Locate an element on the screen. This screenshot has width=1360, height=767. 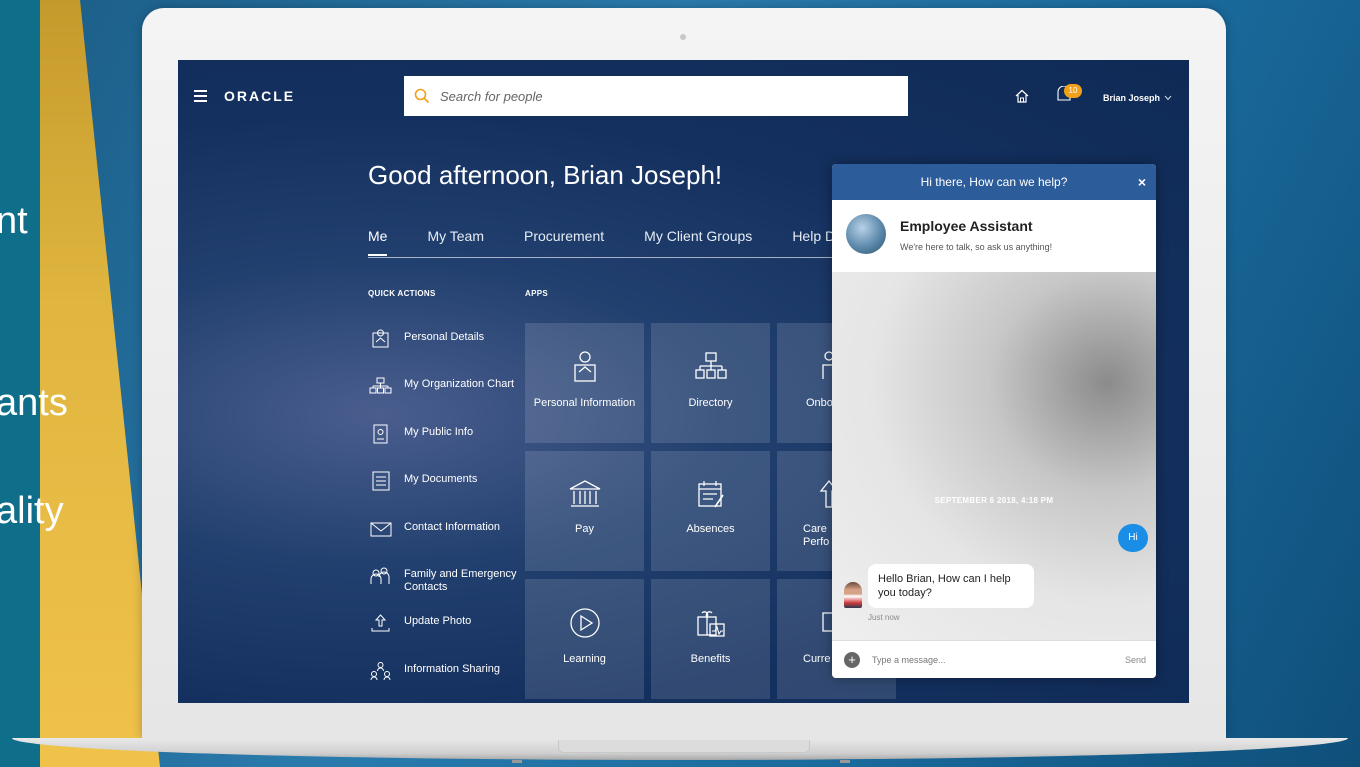
send-button: Send is located at coordinates (1135, 660).